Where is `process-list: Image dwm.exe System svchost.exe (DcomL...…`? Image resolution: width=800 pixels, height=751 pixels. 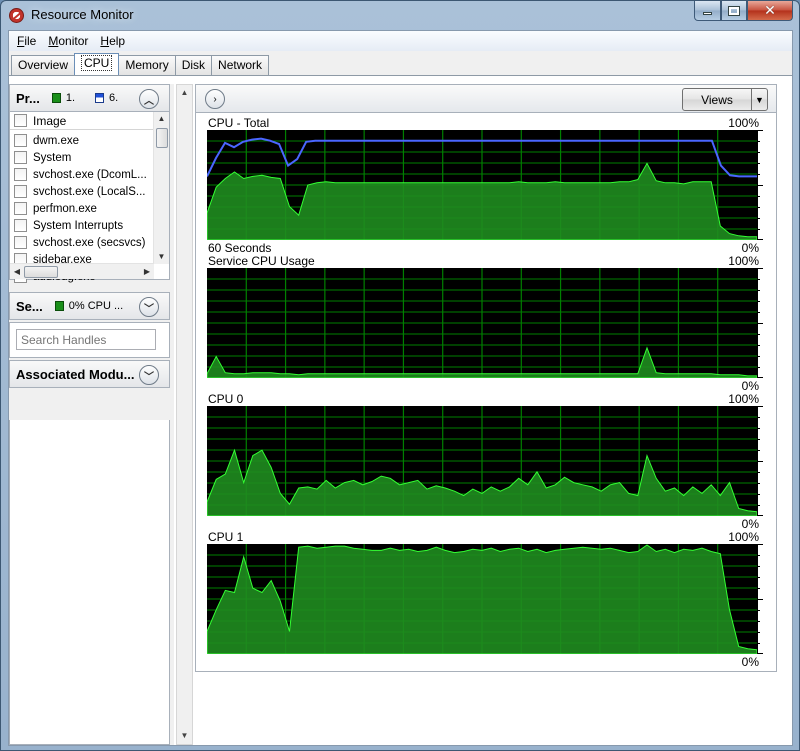
process-list: Image dwm.exe System svchost.exe (DcomL...… is located at coordinates (89, 197).